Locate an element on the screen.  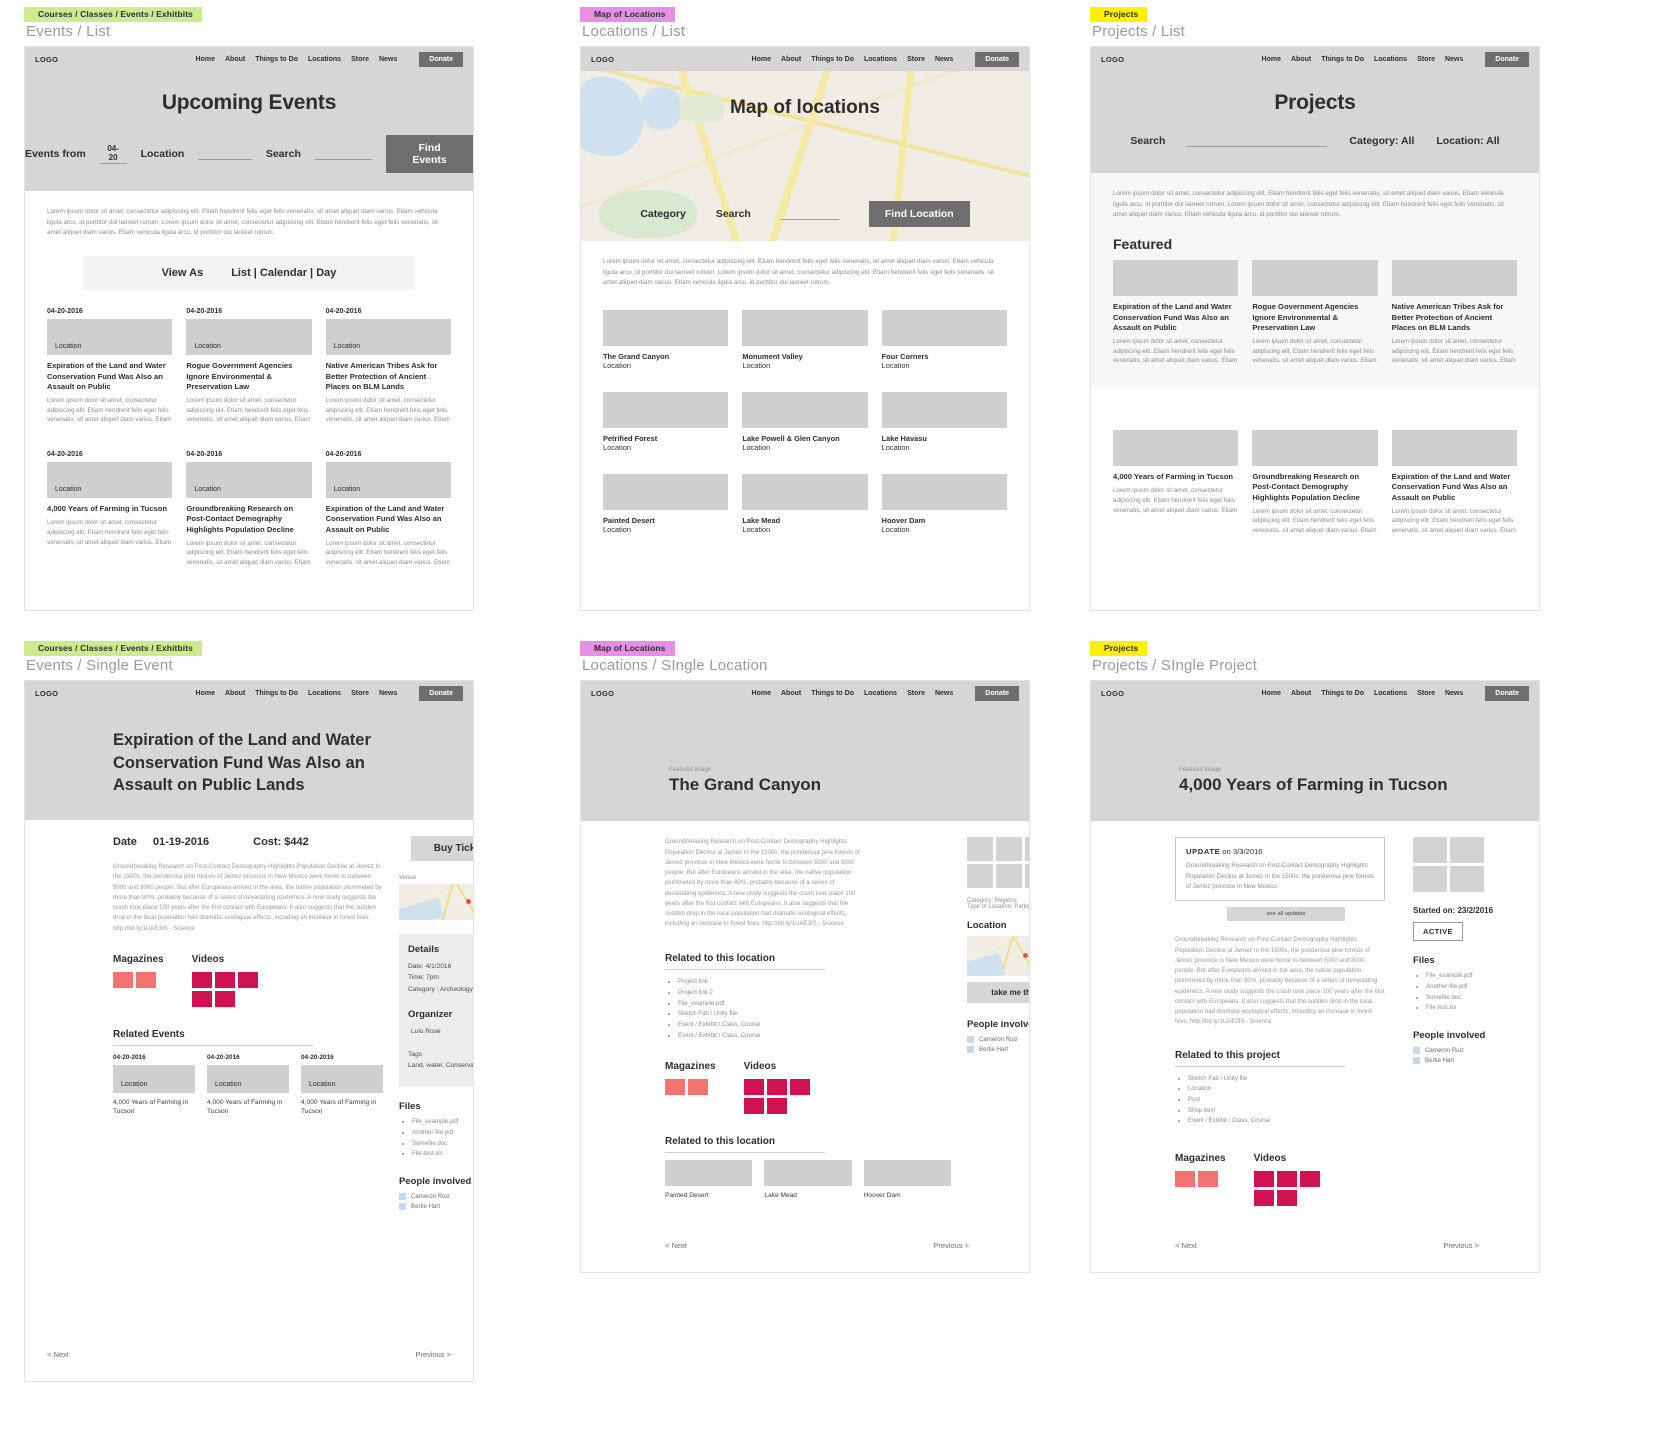
location-card: Lake Havasu Location is located at coordinates (944, 422).